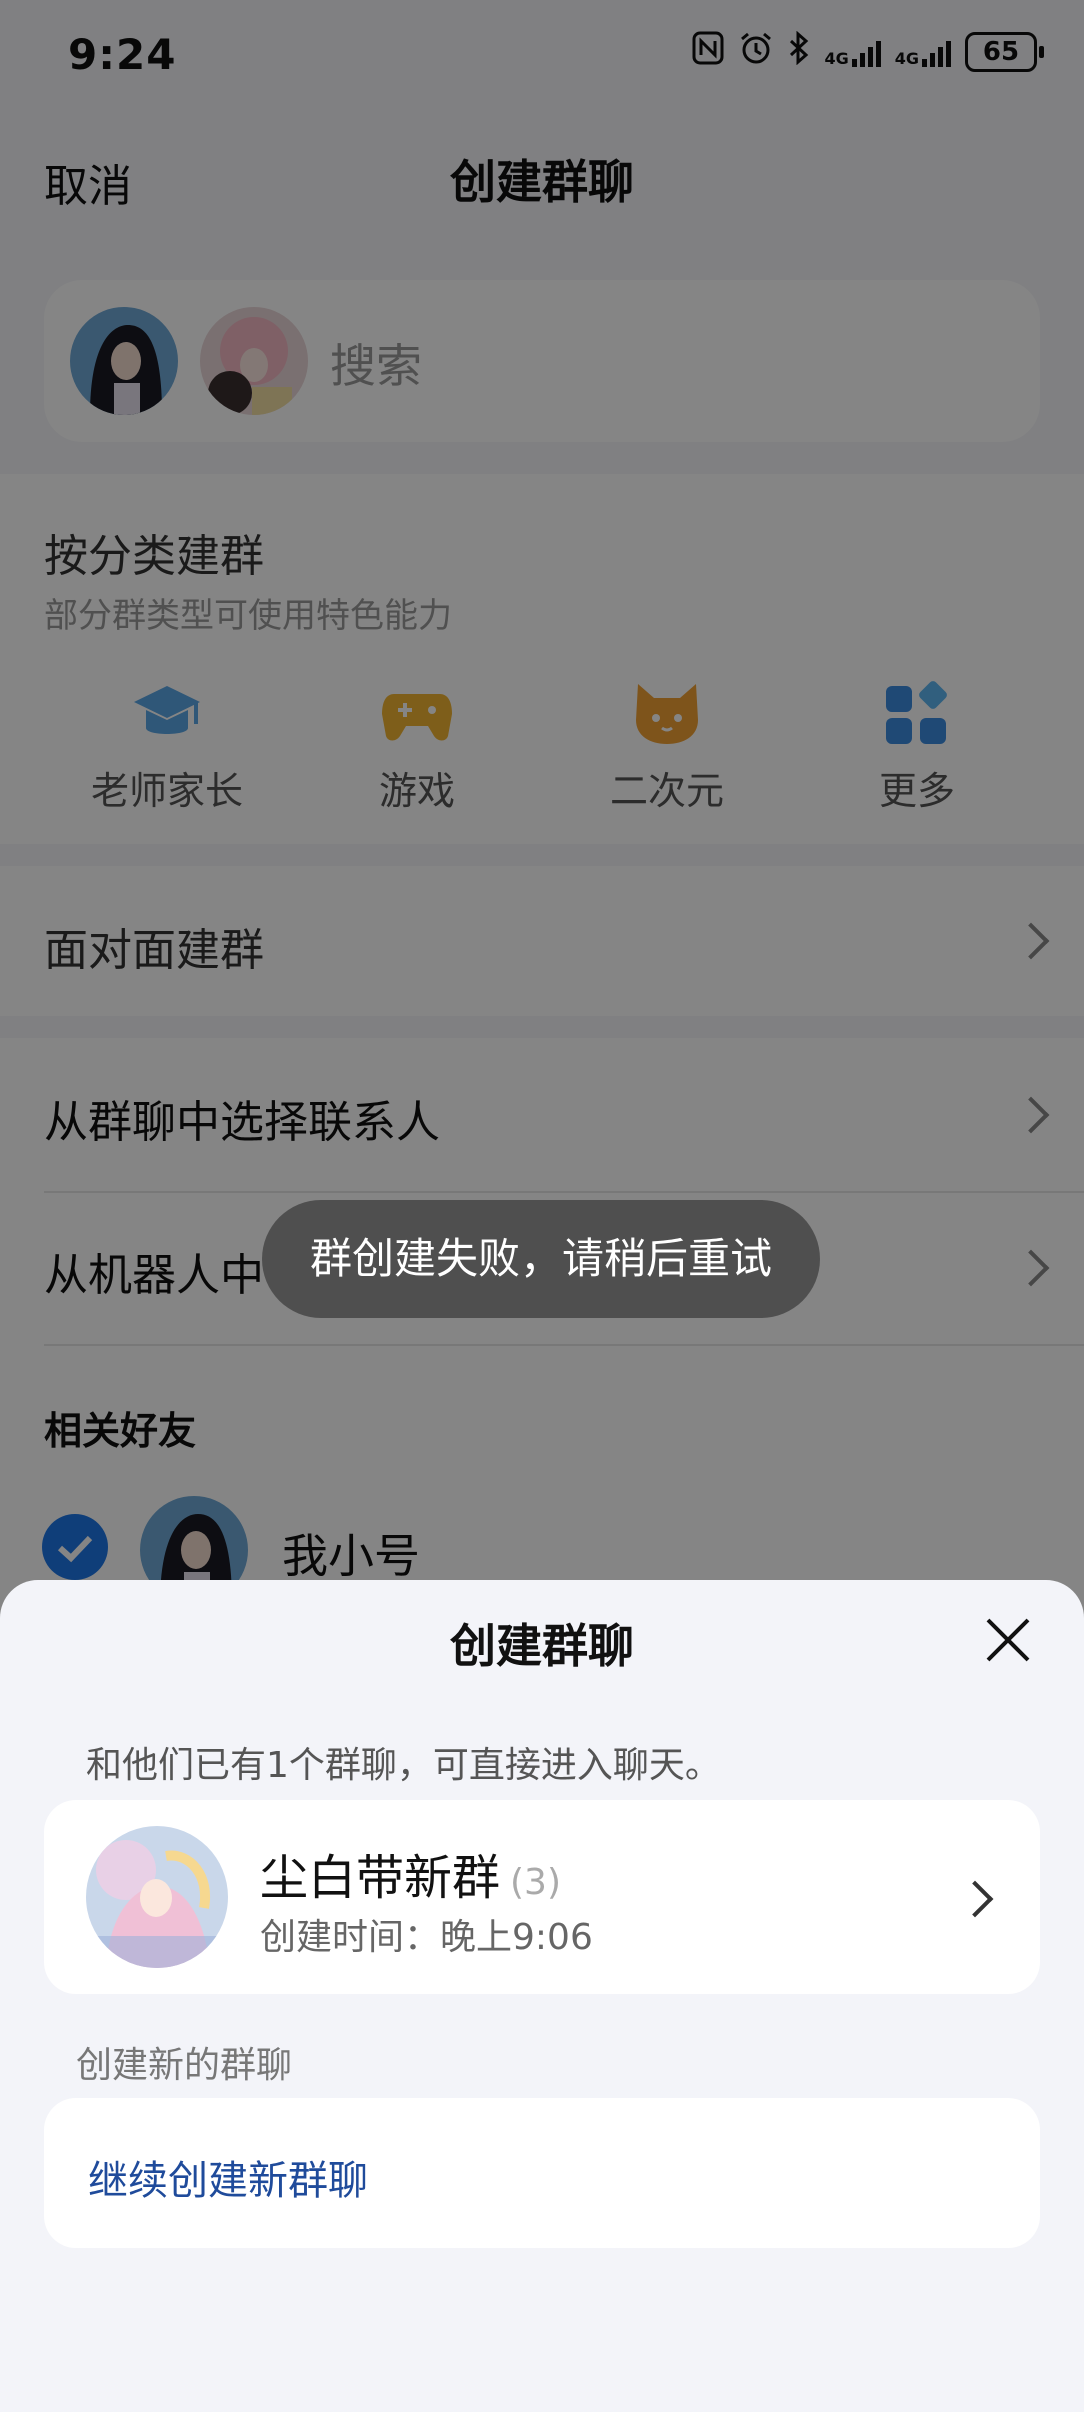 Image resolution: width=1084 pixels, height=2412 pixels. Describe the element at coordinates (380, 1878) in the screenshot. I see `group-name: 尘白带新群` at that location.